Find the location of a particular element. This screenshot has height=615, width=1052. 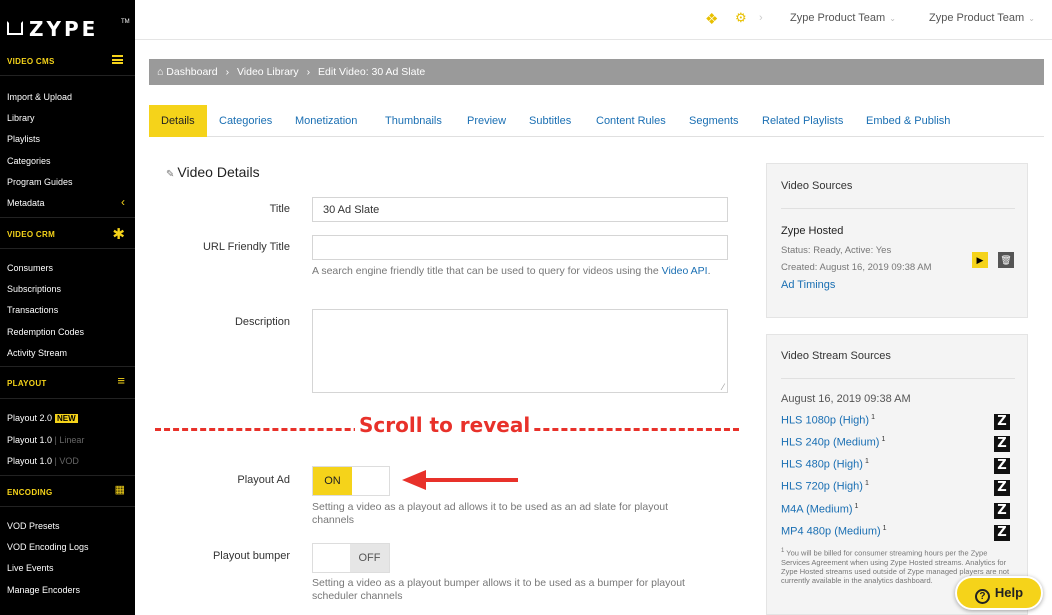

delete-icon: 🗑 is located at coordinates (1006, 260).